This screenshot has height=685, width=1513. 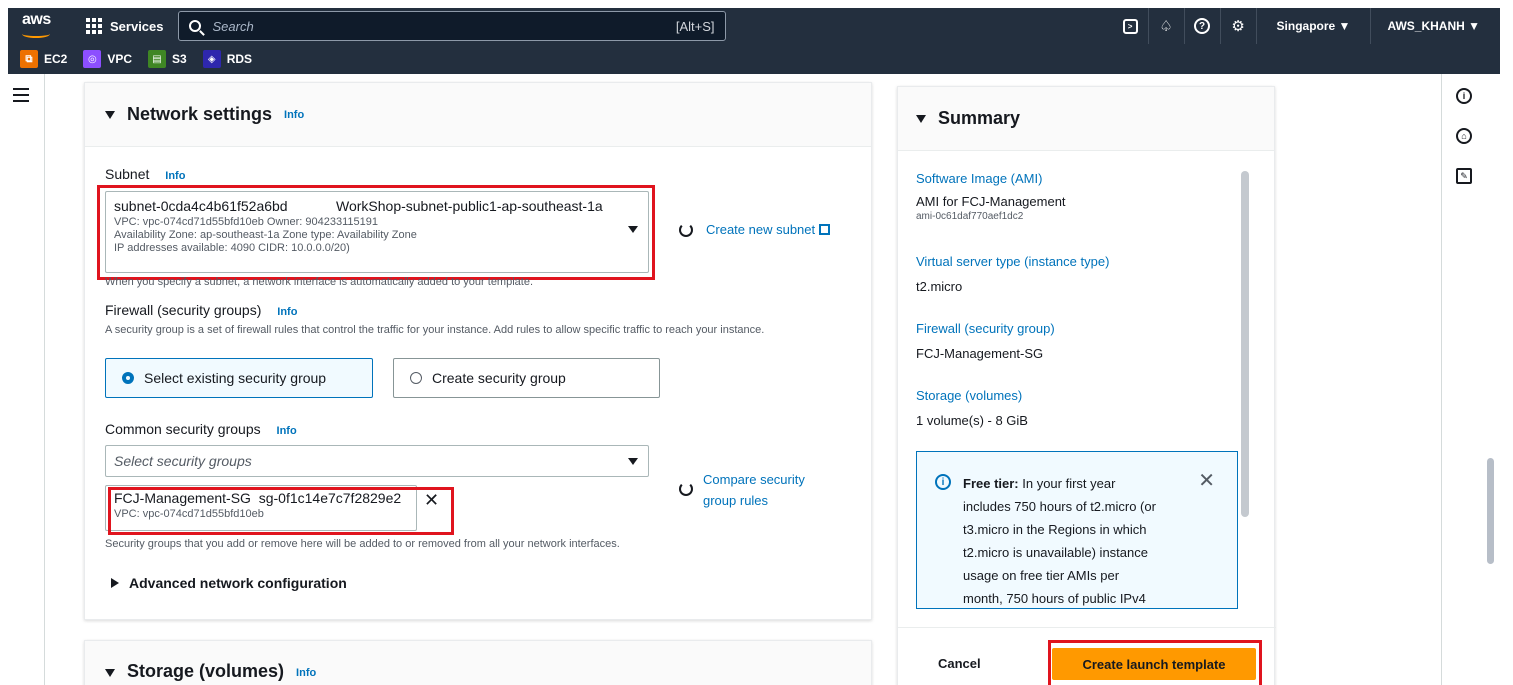 What do you see at coordinates (183, 429) in the screenshot?
I see `common-sg-label: Common security groups` at bounding box center [183, 429].